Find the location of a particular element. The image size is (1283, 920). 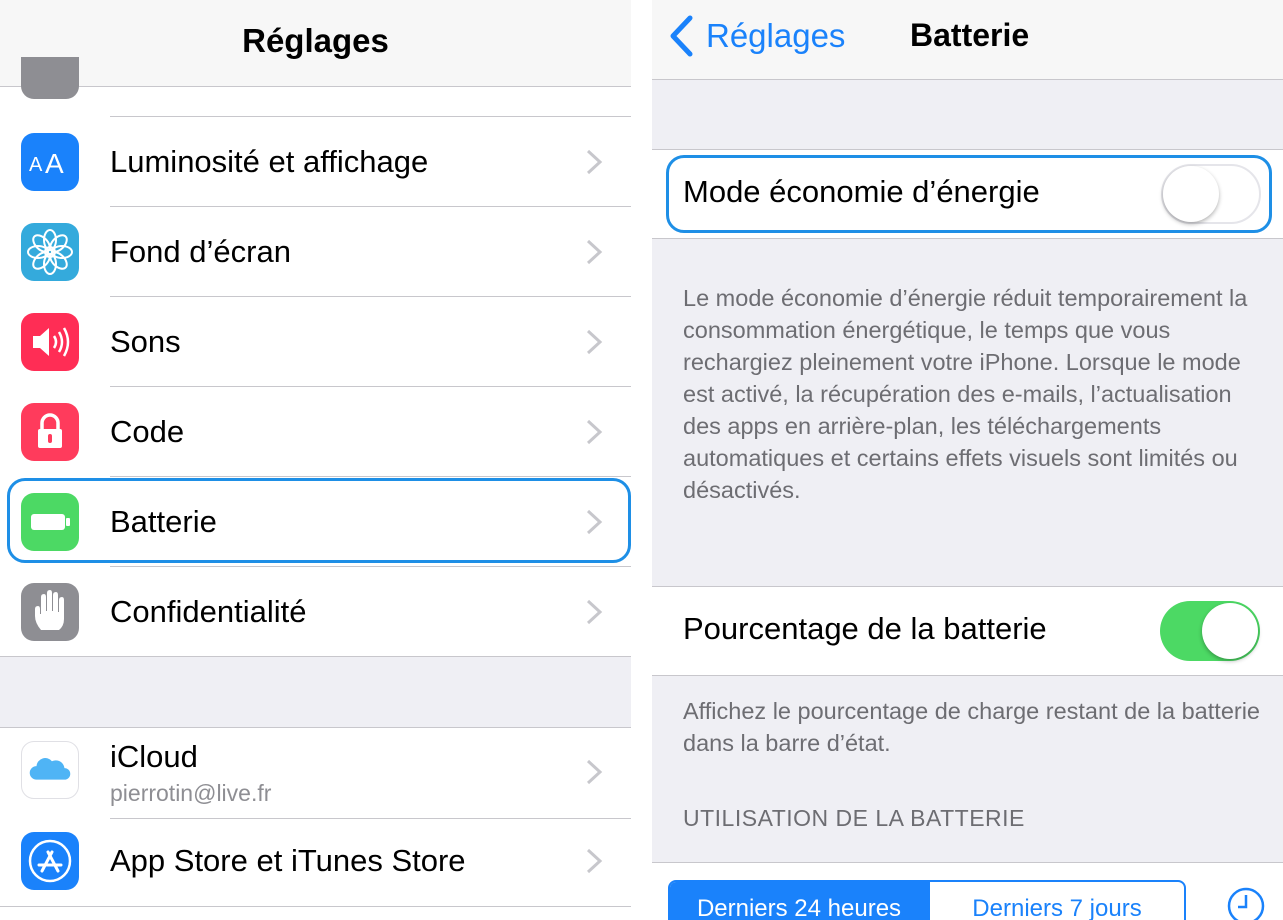

settings-item-app-store: App Store et iTunes Store is located at coordinates (315, 864).